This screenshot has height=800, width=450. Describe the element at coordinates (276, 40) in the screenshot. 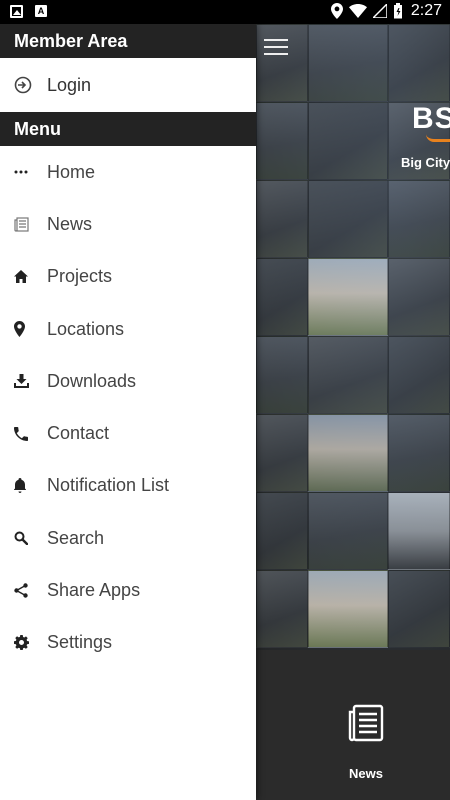

I see `hamburger-icon` at that location.